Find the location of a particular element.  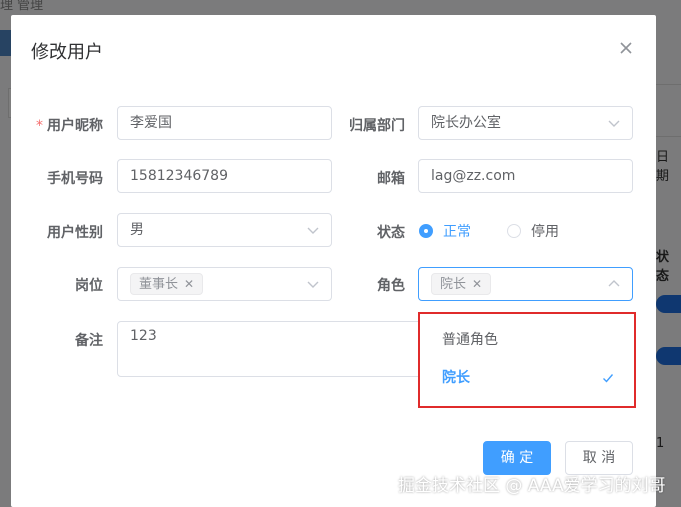

confirm-button: 确 定 is located at coordinates (517, 458).